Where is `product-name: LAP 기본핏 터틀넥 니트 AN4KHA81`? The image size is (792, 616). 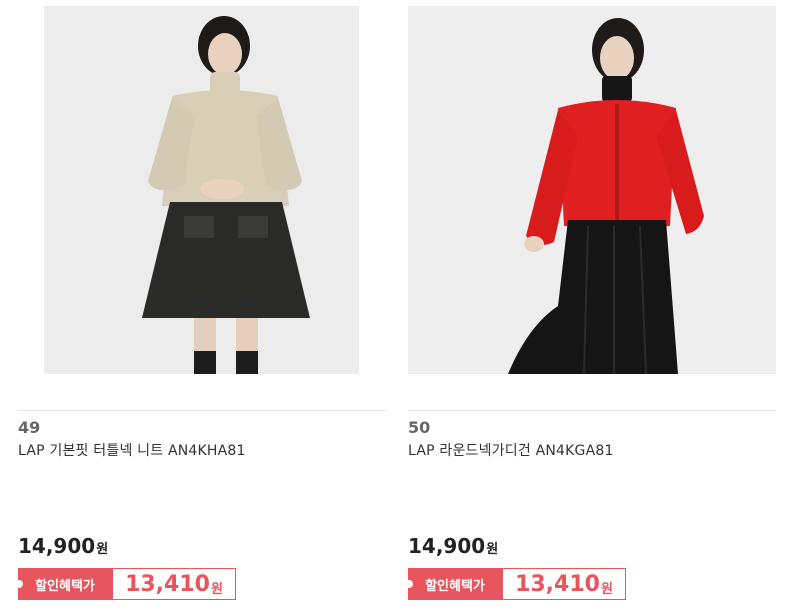 product-name: LAP 기본핏 터틀넥 니트 AN4KHA81 is located at coordinates (132, 450).